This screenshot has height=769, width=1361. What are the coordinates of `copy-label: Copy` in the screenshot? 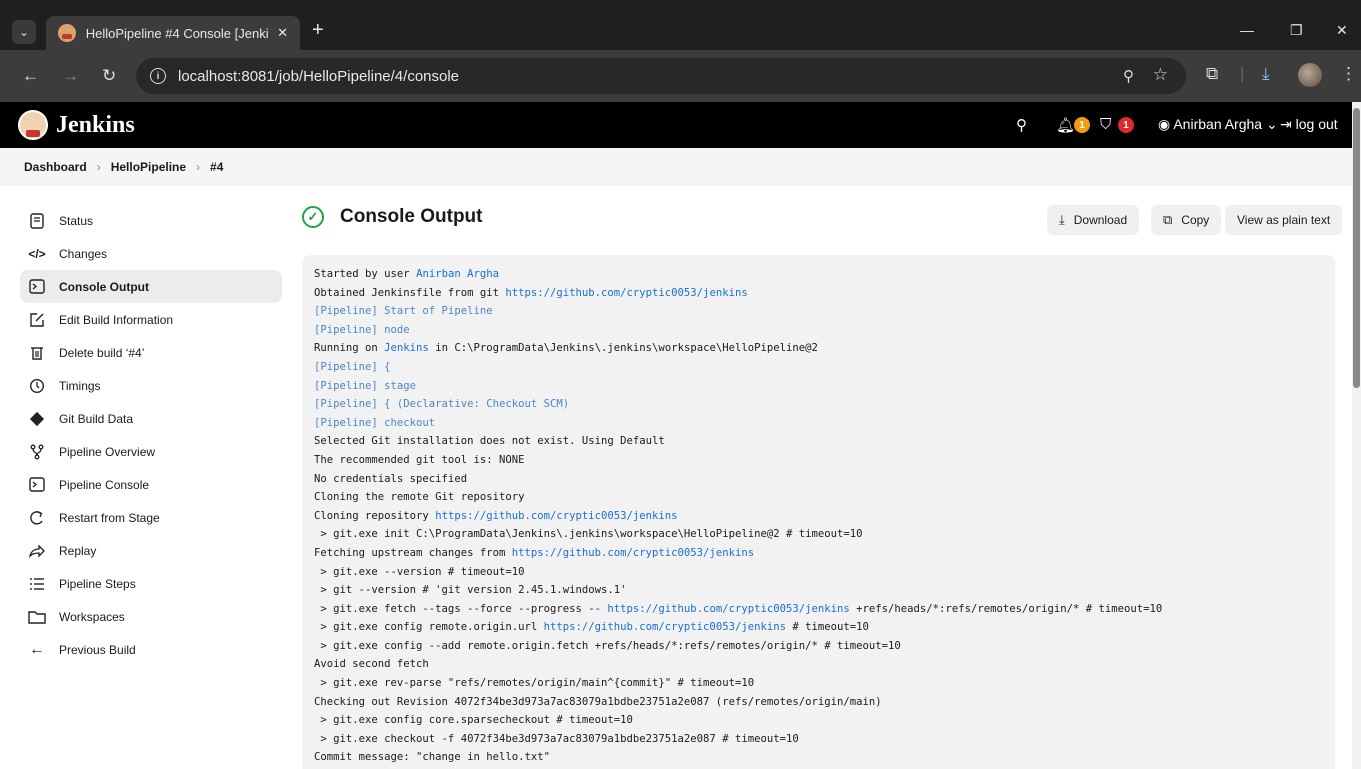 It's located at (1195, 220).